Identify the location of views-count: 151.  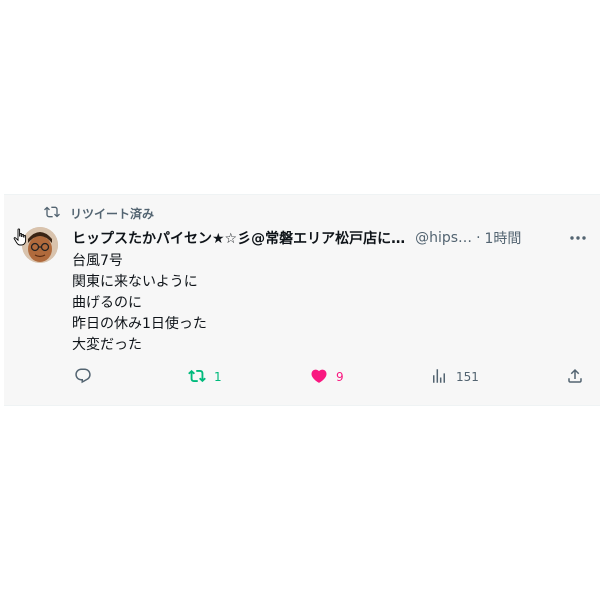
(467, 377).